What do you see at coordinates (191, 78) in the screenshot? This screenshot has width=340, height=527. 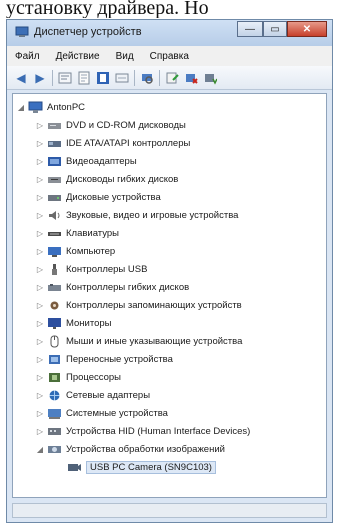 I see `disable-device-icon` at bounding box center [191, 78].